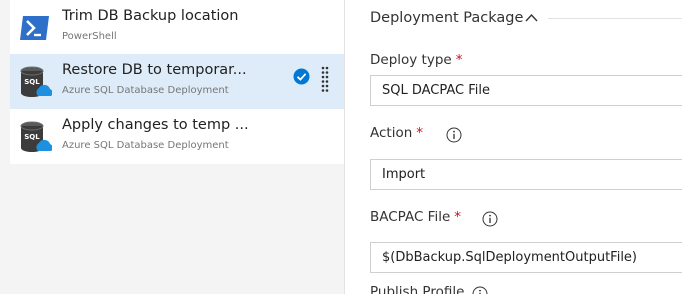  Describe the element at coordinates (526, 90) in the screenshot. I see `deploy-type-select: SQL DACPAC File` at that location.